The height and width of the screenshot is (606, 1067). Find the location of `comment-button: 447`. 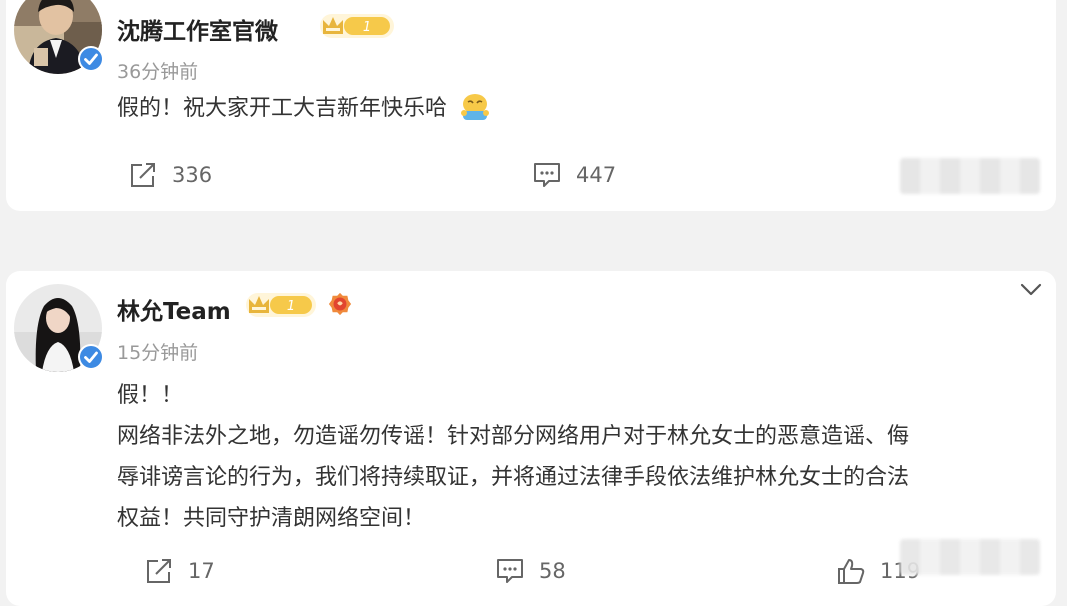

comment-button: 447 is located at coordinates (574, 175).